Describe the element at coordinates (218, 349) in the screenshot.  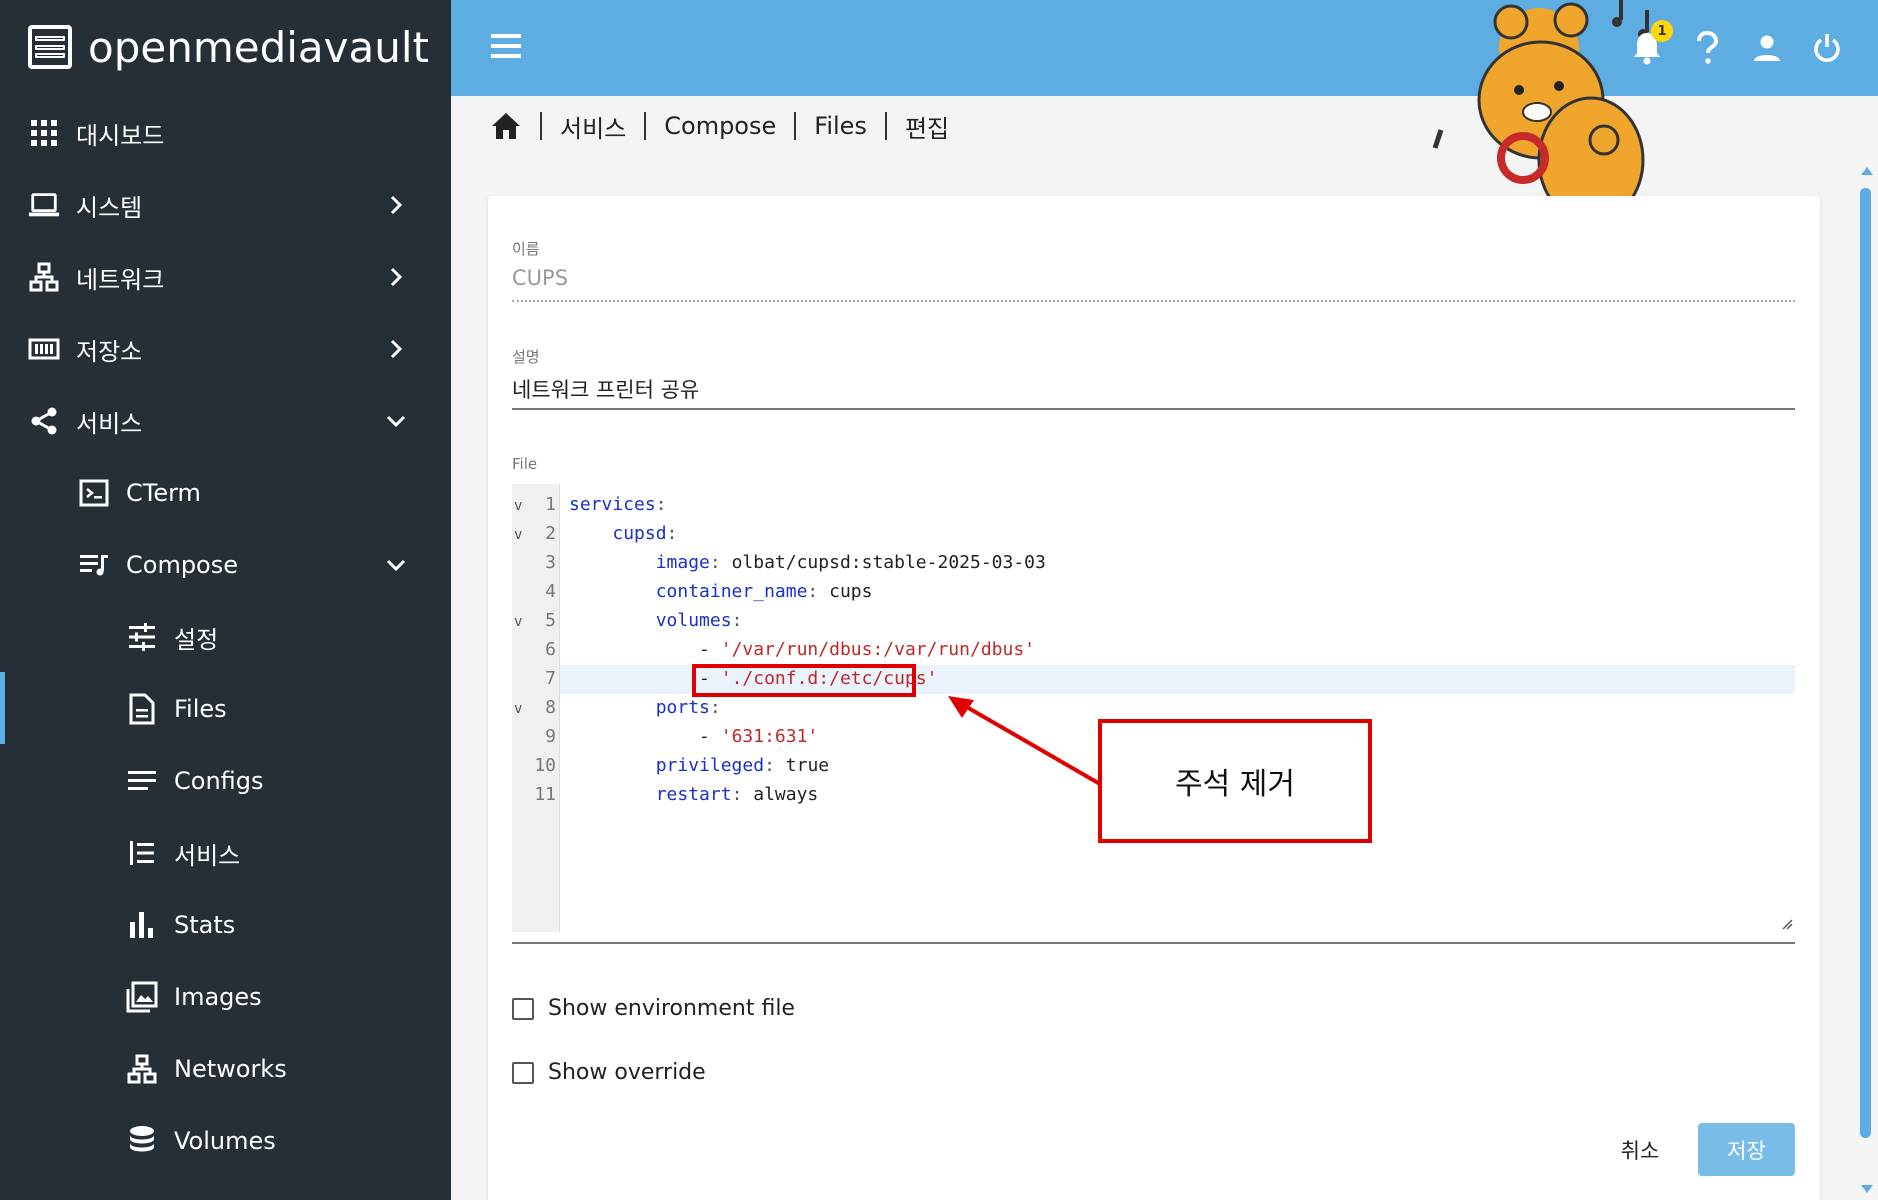
I see `sidebar-item-storage: 저장소` at that location.